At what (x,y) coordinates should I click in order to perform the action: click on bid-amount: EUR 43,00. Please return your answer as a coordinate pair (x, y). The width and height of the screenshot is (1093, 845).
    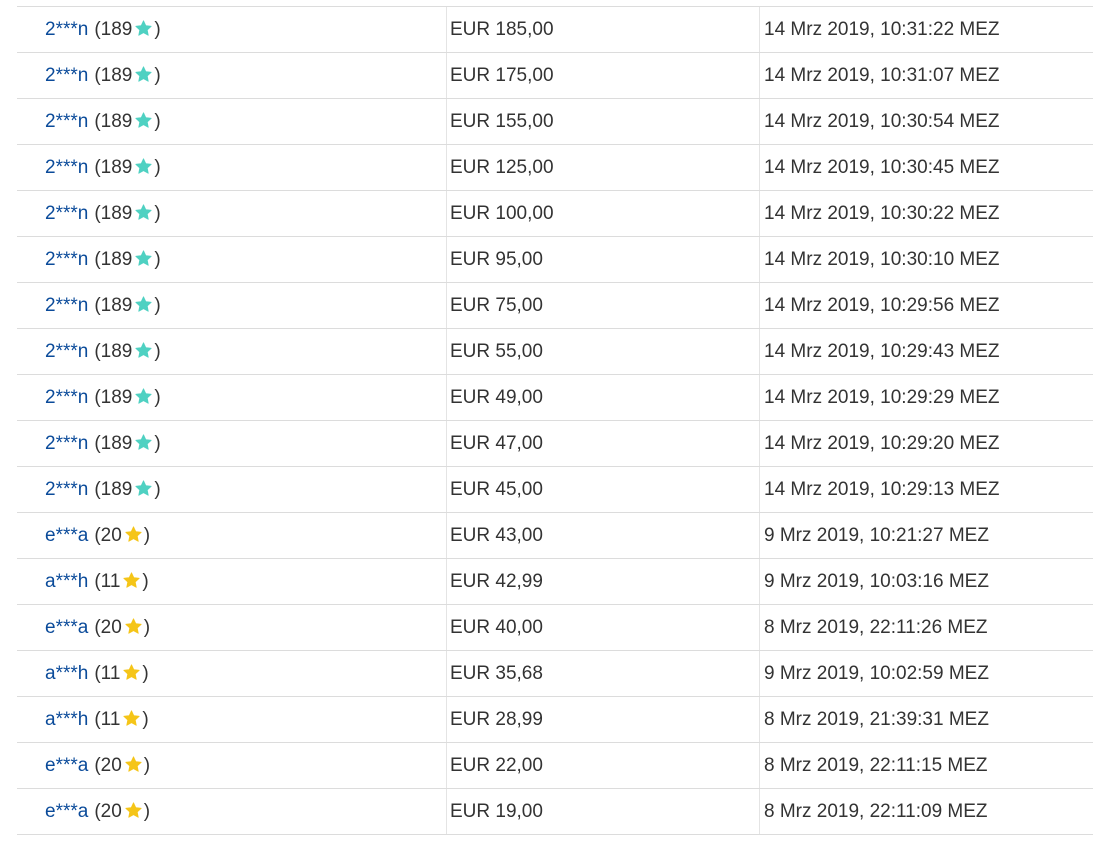
    Looking at the image, I should click on (496, 535).